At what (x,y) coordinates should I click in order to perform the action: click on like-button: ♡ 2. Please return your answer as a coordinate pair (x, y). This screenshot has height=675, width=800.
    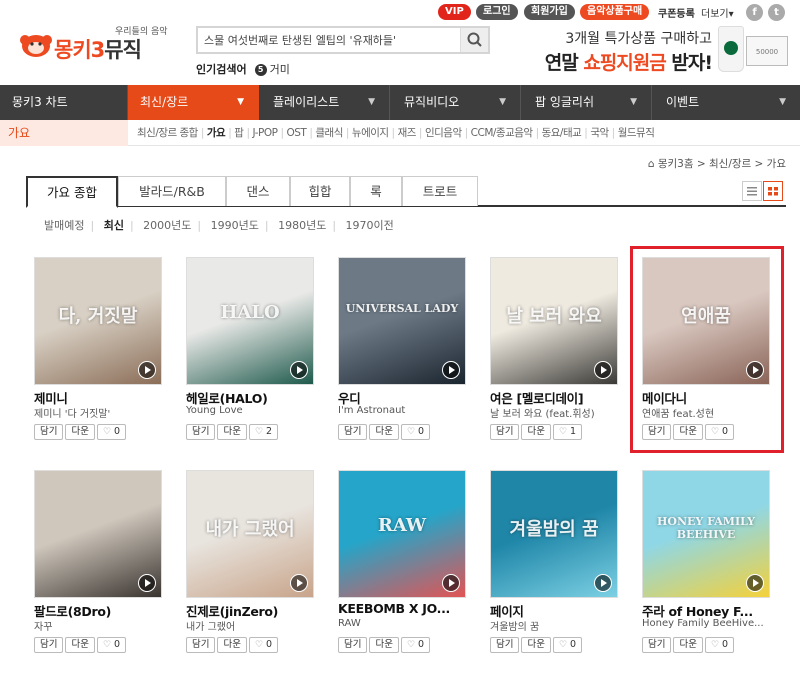
    Looking at the image, I should click on (263, 432).